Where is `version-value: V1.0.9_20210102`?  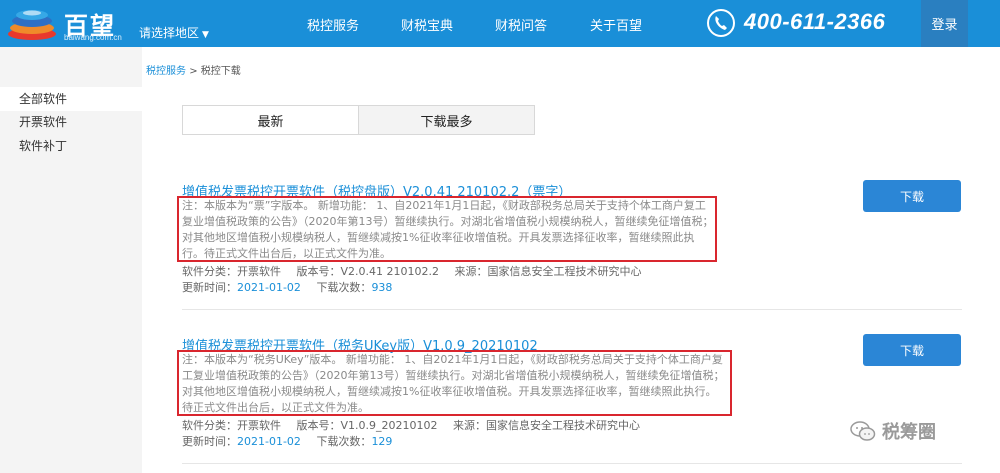
version-value: V1.0.9_20210102 is located at coordinates (389, 425).